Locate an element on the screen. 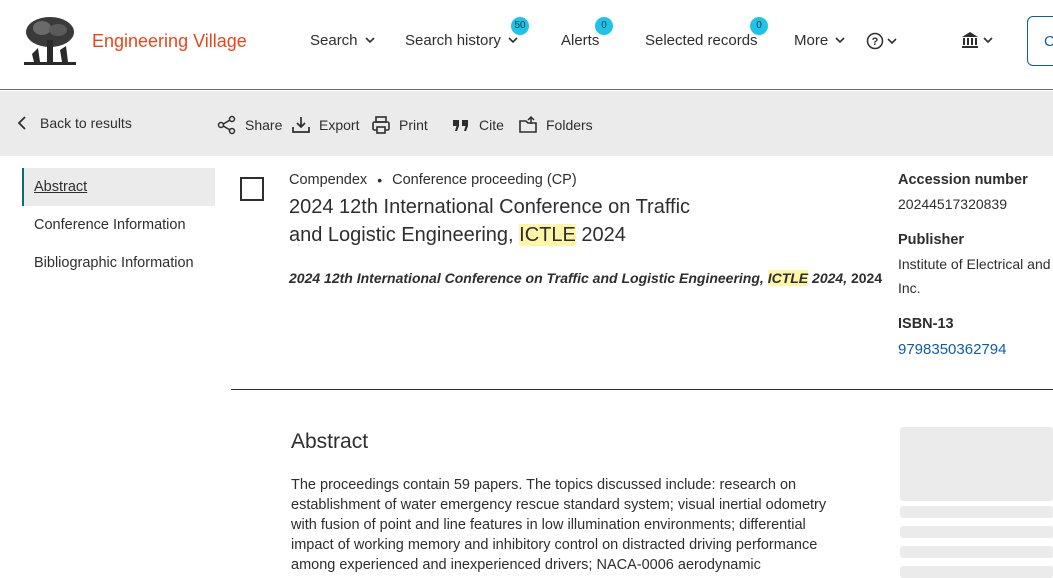 The image size is (1053, 578). export-label: Export is located at coordinates (339, 125).